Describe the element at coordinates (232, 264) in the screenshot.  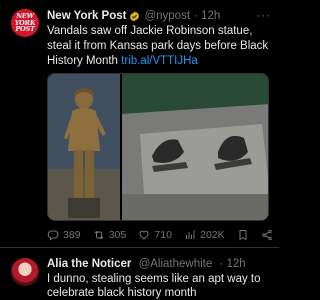
I see `reply-time: · 12h` at that location.